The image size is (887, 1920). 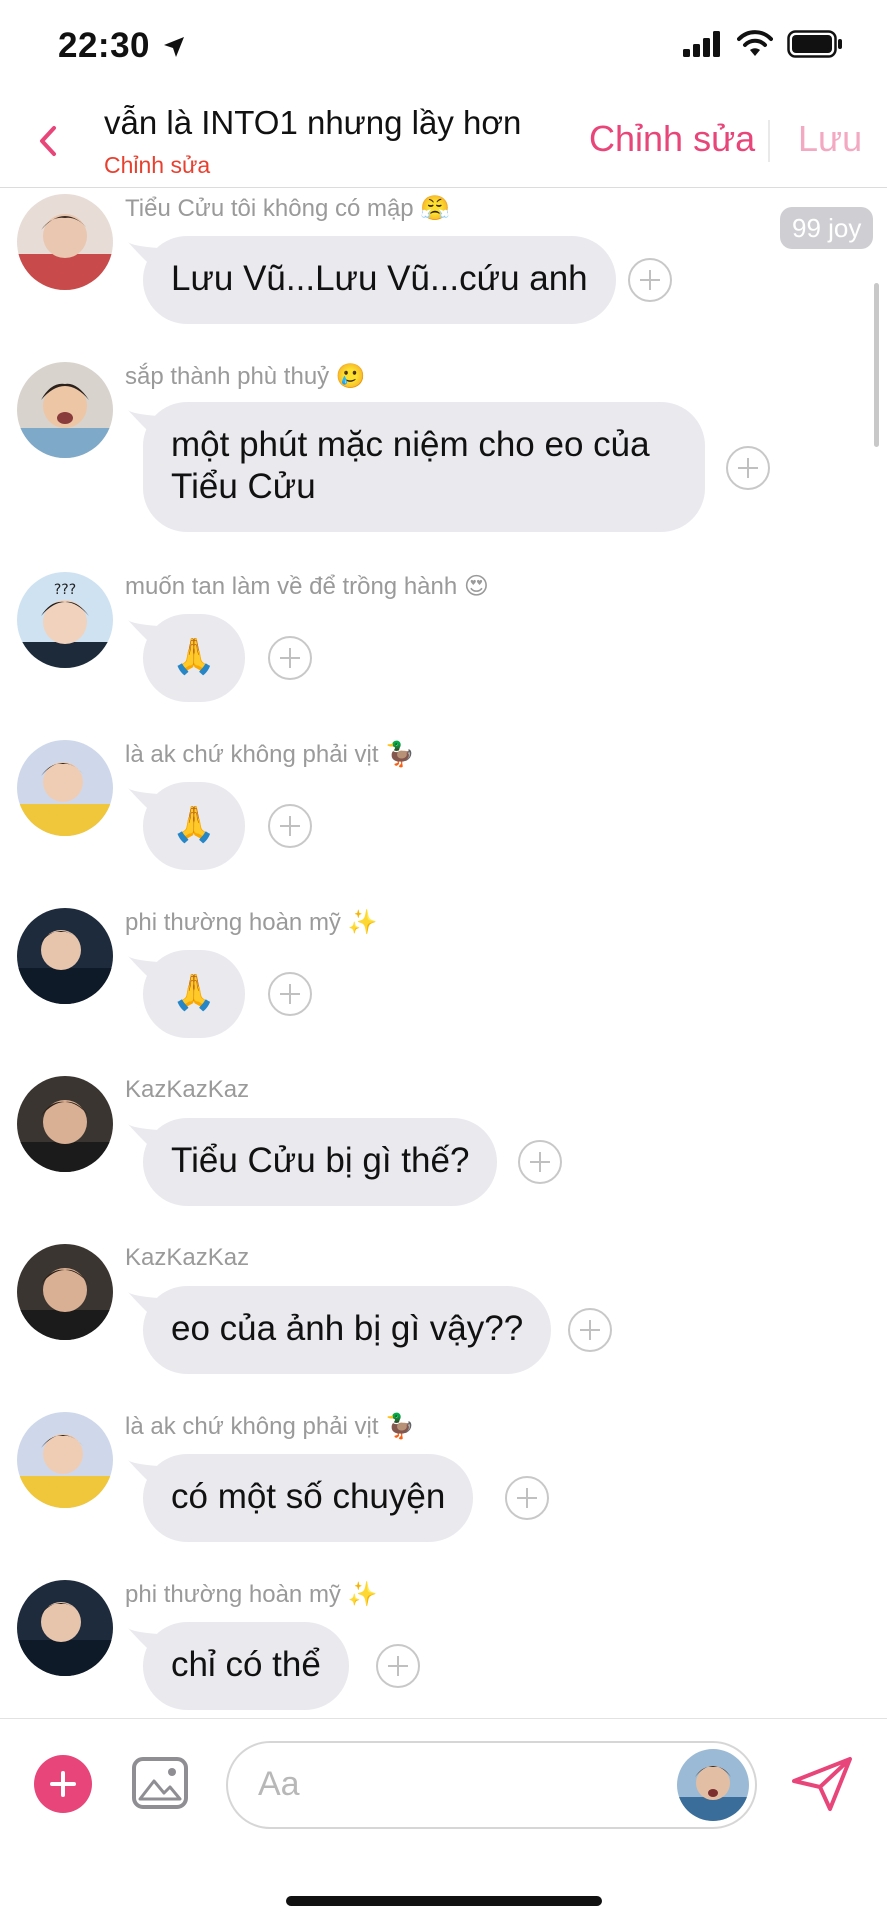 What do you see at coordinates (701, 44) in the screenshot?
I see `signal-icon` at bounding box center [701, 44].